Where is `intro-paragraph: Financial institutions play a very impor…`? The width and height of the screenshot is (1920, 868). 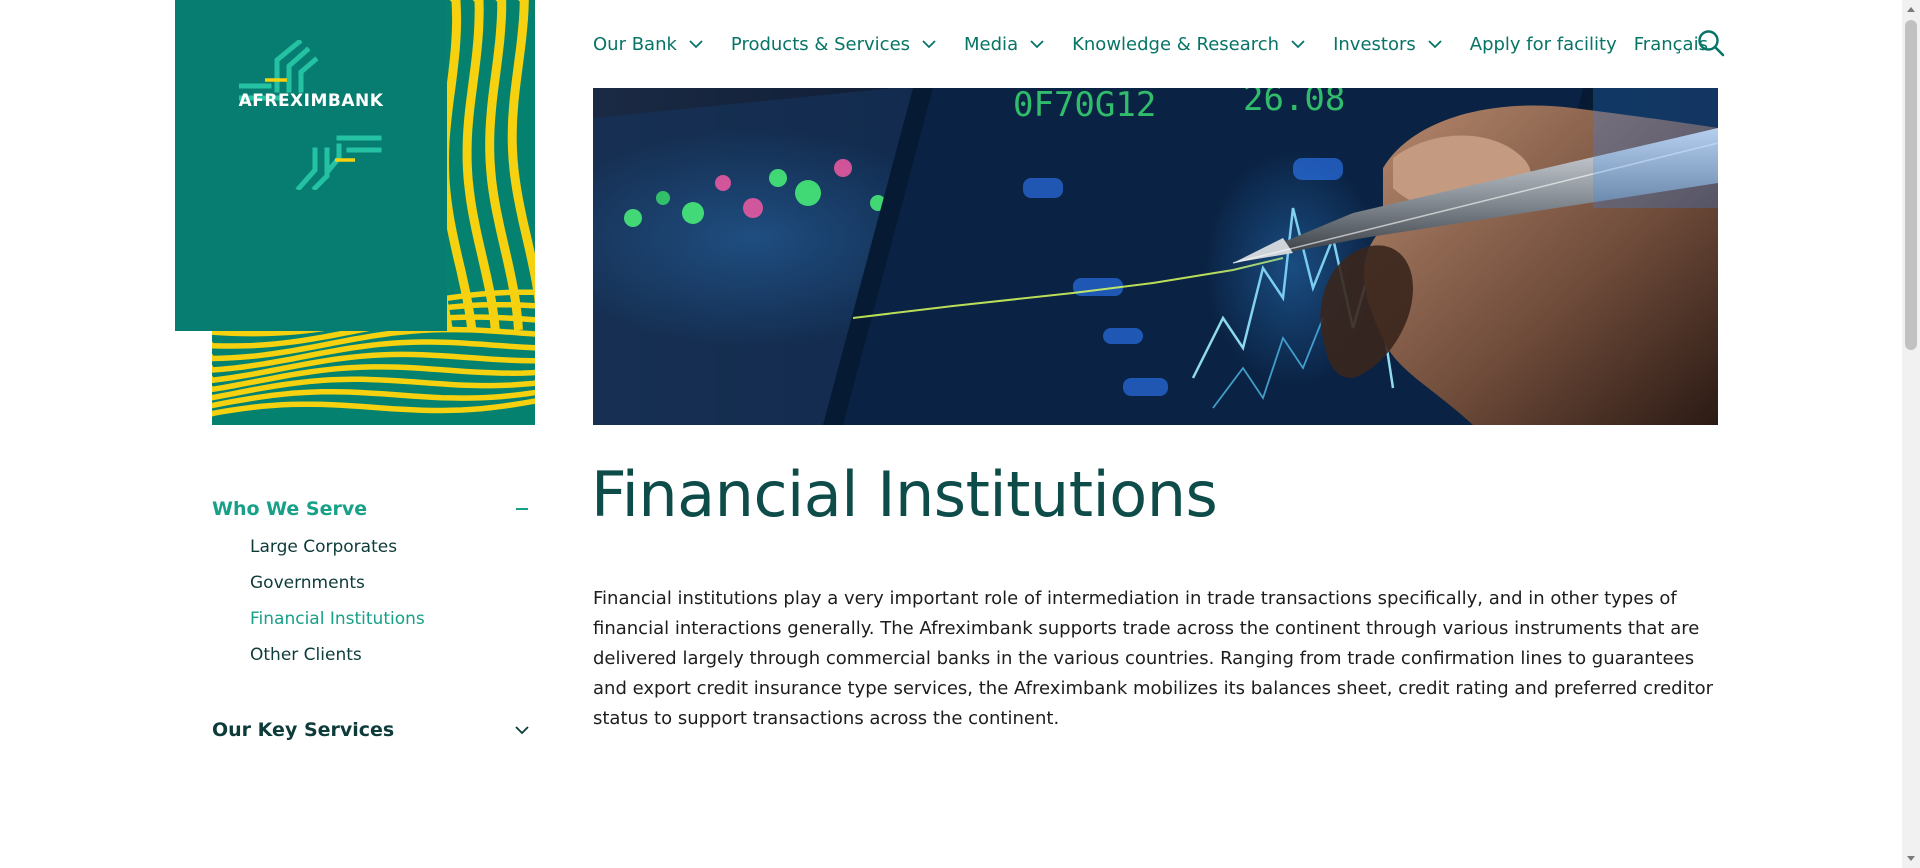 intro-paragraph: Financial institutions play a very impor… is located at coordinates (1153, 658).